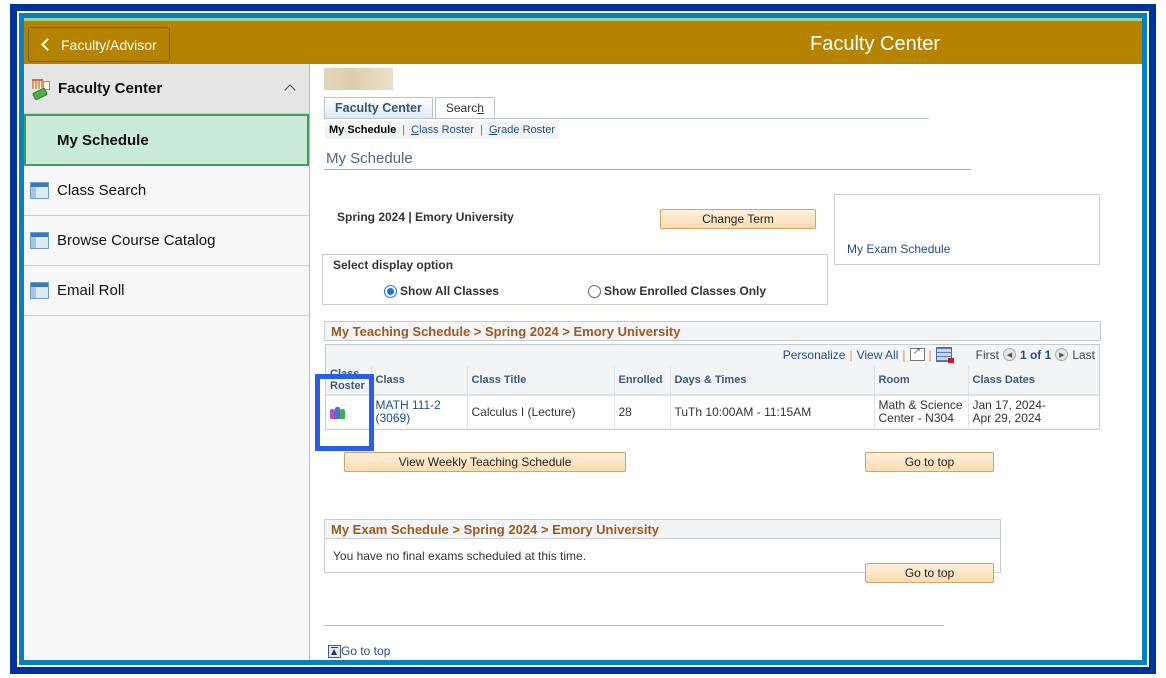 The width and height of the screenshot is (1166, 678). I want to click on col-enrolled: Enrolled, so click(641, 381).